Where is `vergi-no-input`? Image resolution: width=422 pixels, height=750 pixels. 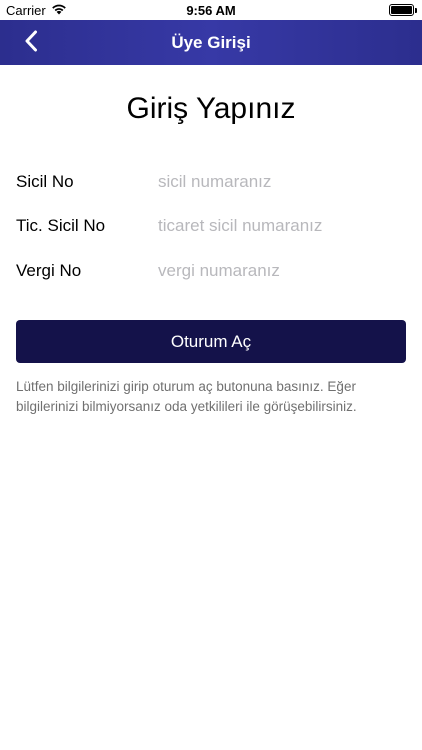 vergi-no-input is located at coordinates (282, 271).